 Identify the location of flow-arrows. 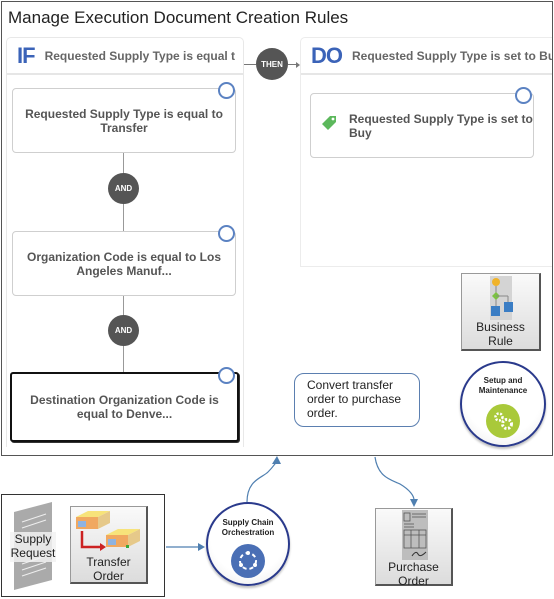
(292, 503).